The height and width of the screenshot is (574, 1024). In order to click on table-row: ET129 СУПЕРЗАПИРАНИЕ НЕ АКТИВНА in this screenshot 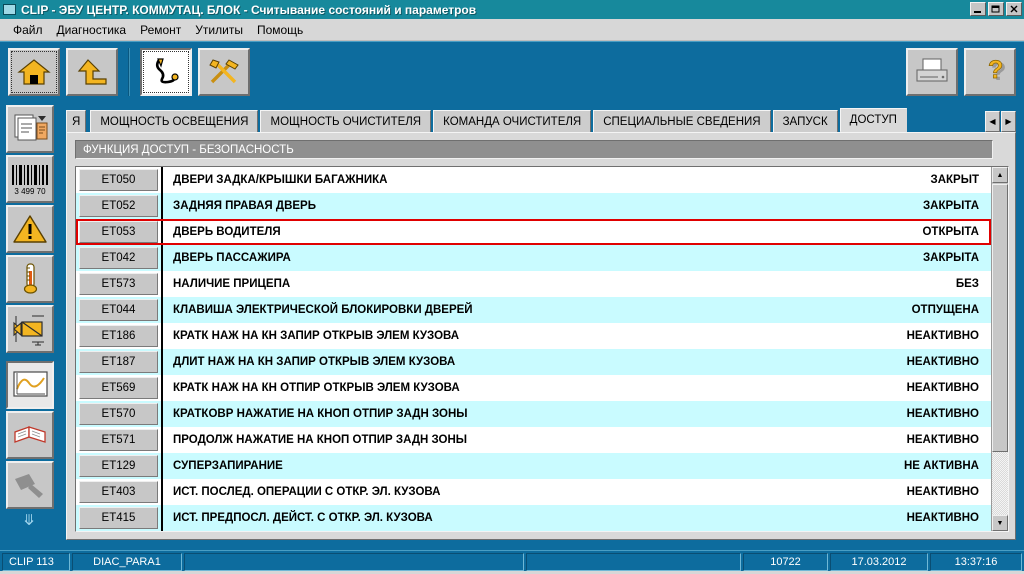, I will do `click(533, 466)`.